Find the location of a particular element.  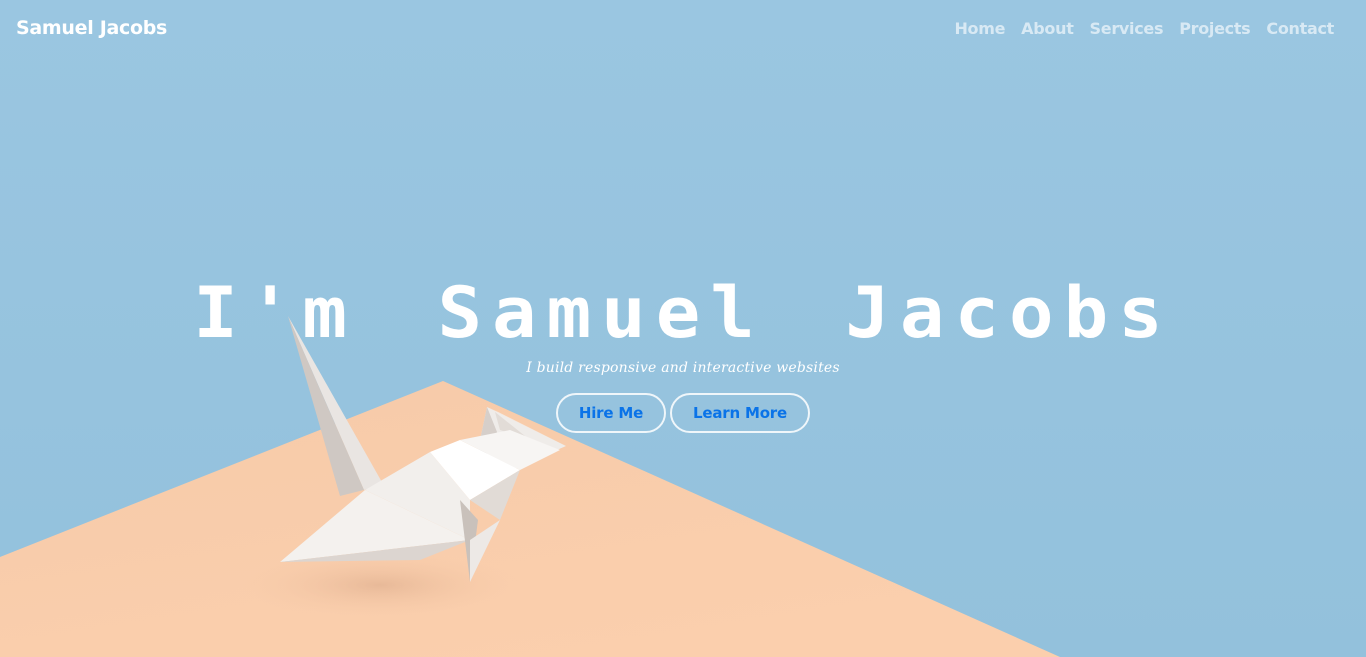

learn-more-button: Learn More is located at coordinates (740, 413).